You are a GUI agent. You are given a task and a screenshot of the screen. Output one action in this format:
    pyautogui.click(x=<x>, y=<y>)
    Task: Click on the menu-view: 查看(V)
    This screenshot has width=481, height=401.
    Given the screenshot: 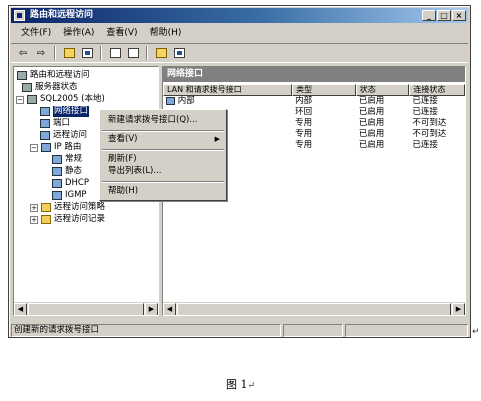 What is the action you would take?
    pyautogui.click(x=121, y=33)
    